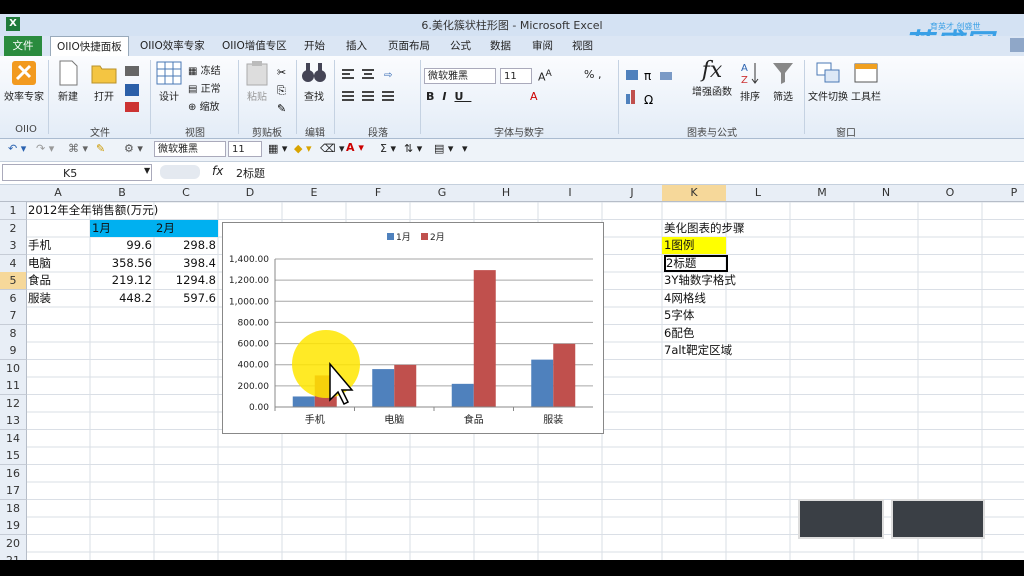 This screenshot has width=1024, height=576. Describe the element at coordinates (356, 46) in the screenshot. I see `tab-insert: 插入` at that location.